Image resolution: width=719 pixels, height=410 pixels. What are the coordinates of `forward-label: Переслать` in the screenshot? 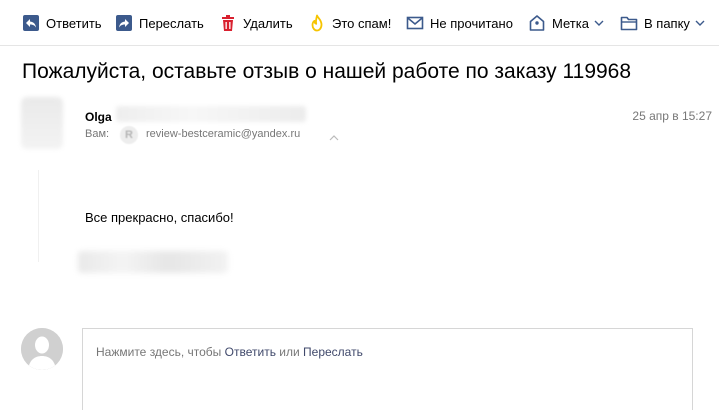 It's located at (171, 23).